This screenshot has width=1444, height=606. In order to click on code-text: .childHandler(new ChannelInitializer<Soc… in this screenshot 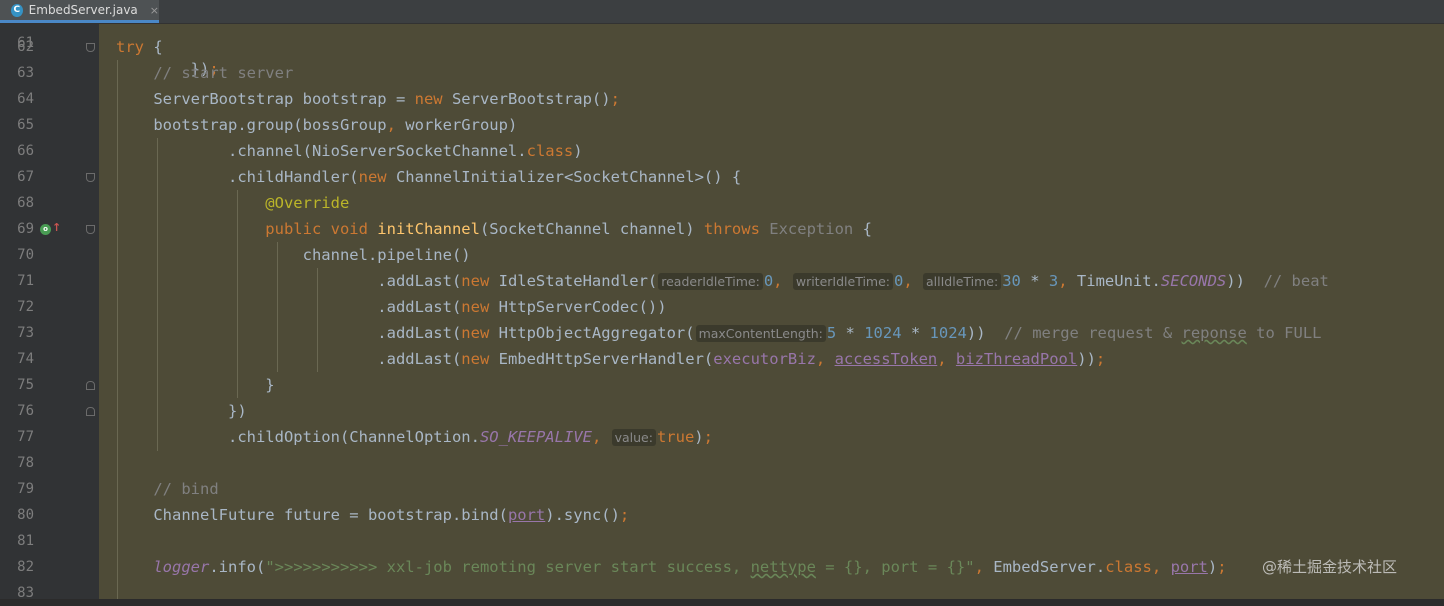, I will do `click(428, 177)`.